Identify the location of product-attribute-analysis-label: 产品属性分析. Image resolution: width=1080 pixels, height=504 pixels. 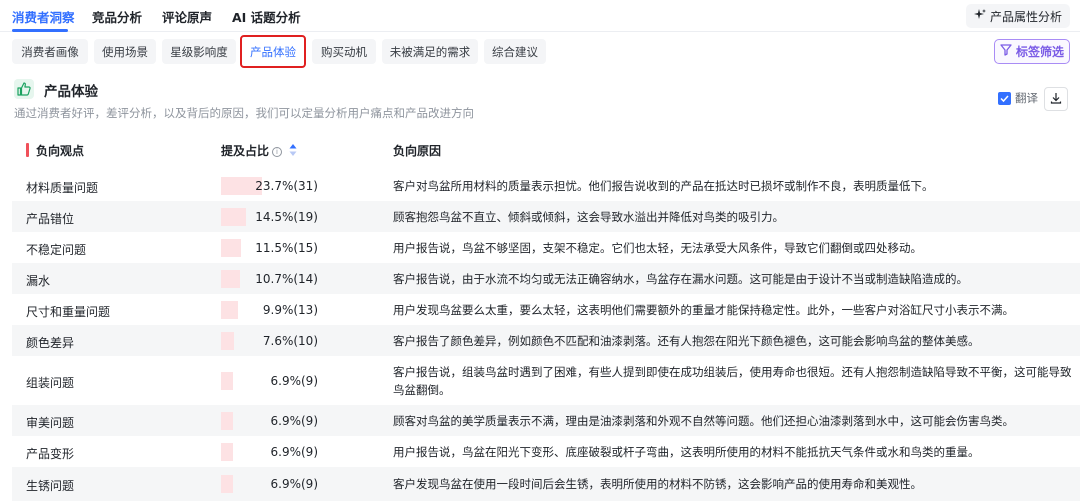
(1025, 16).